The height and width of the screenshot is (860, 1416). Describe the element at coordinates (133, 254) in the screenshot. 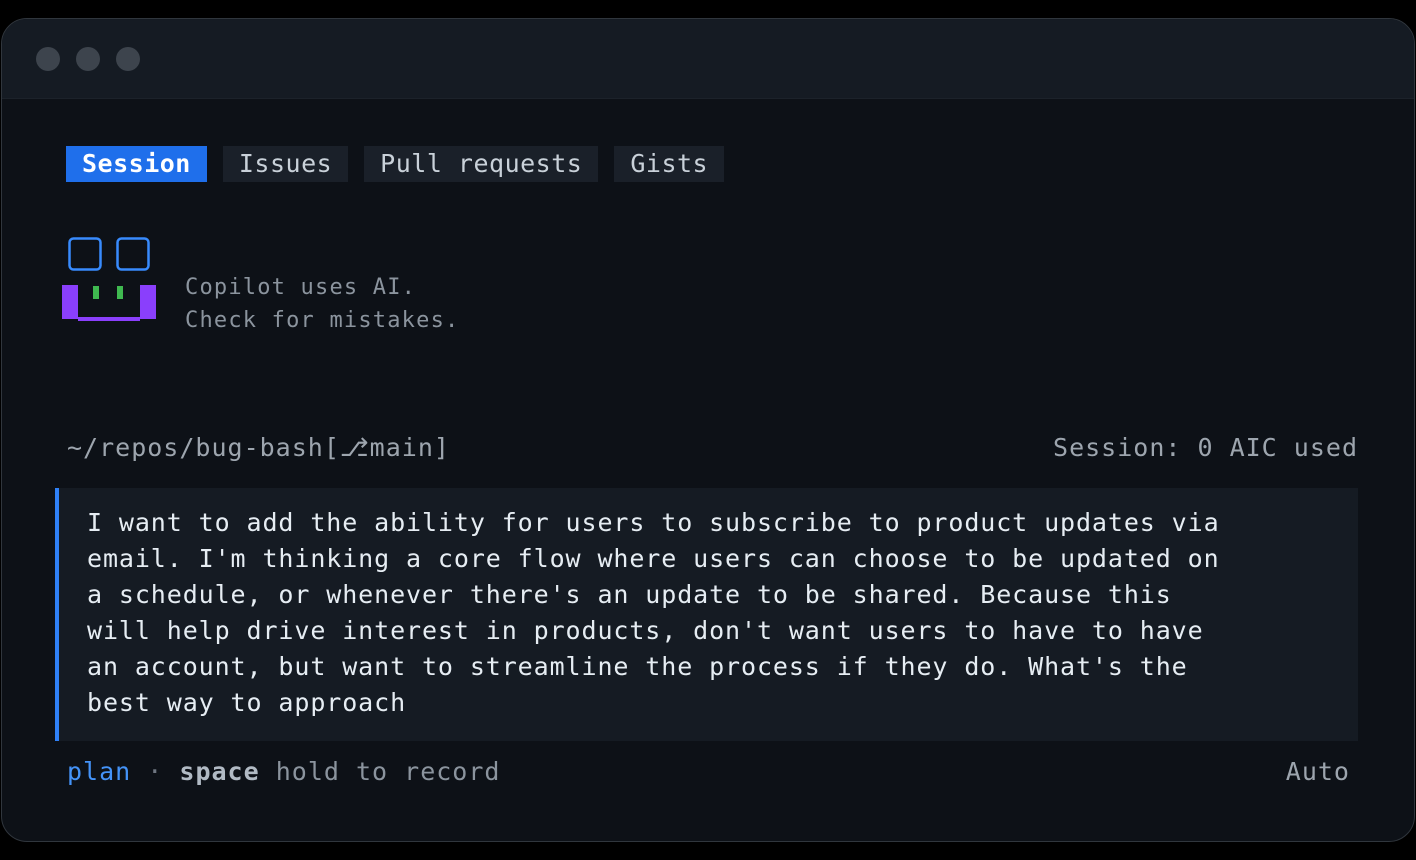

I see `mascot-right-eye` at that location.